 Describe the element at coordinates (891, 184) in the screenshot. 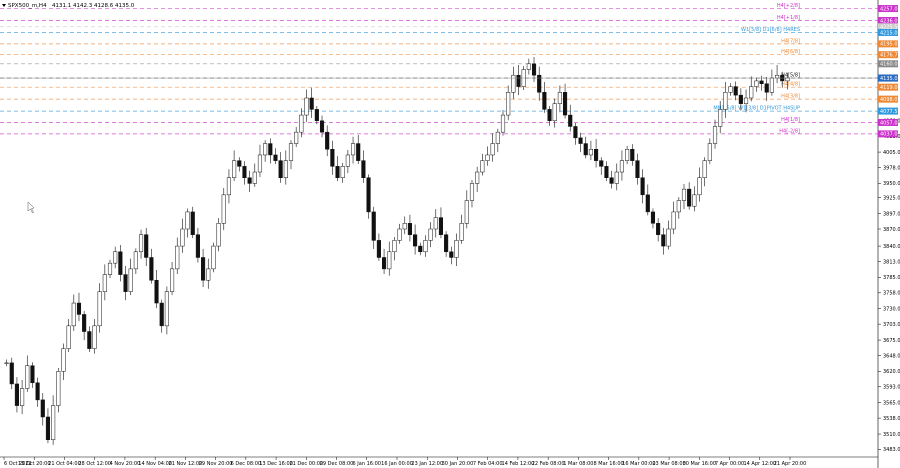

I see `y-tick-label: 3950.0` at that location.